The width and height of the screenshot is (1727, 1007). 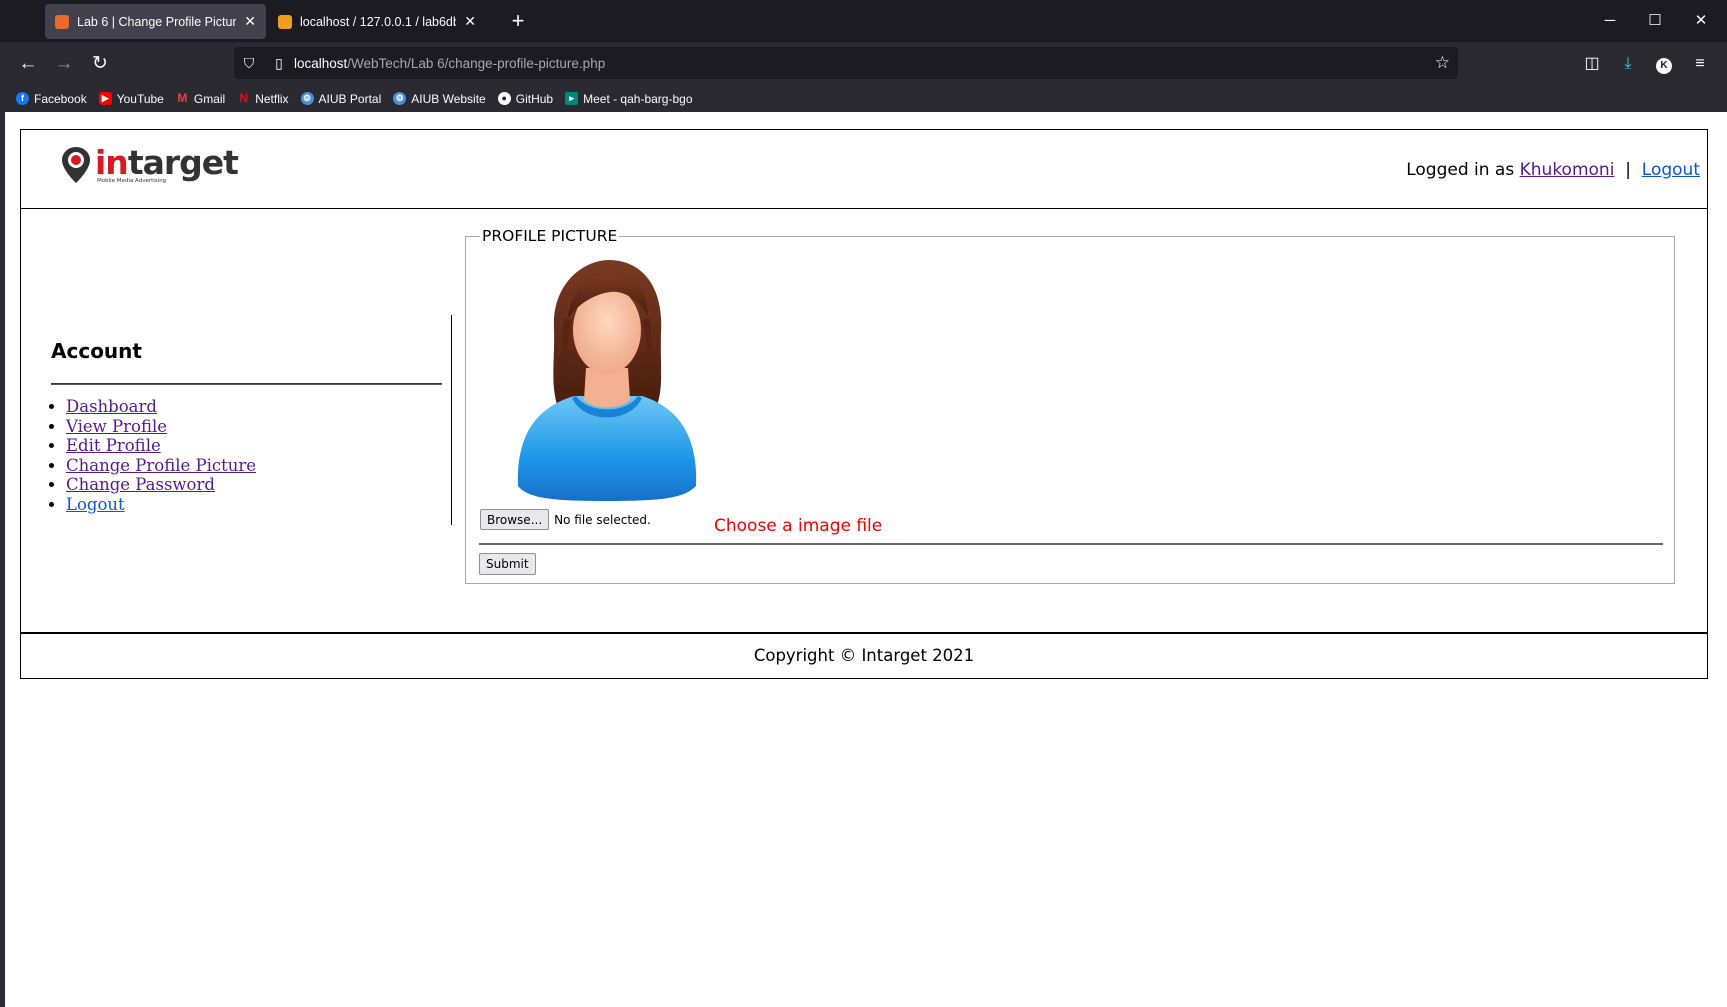 I want to click on bookmark-label: Meet - qah-barg-bgo, so click(x=638, y=98).